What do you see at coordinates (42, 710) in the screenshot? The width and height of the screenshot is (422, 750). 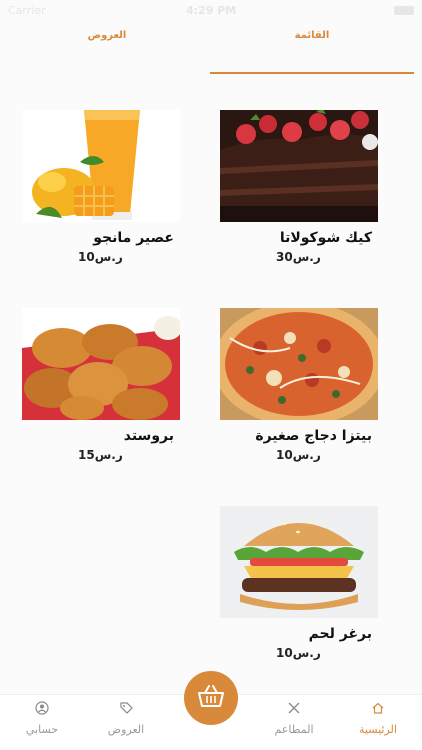 I see `user-circle-icon` at bounding box center [42, 710].